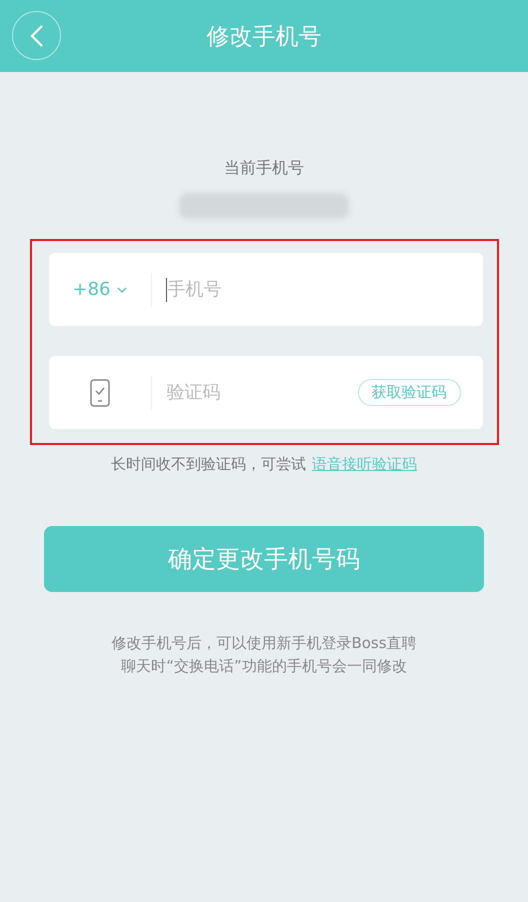 Image resolution: width=528 pixels, height=902 pixels. What do you see at coordinates (409, 392) in the screenshot?
I see `get-code-button: 获取验证码` at bounding box center [409, 392].